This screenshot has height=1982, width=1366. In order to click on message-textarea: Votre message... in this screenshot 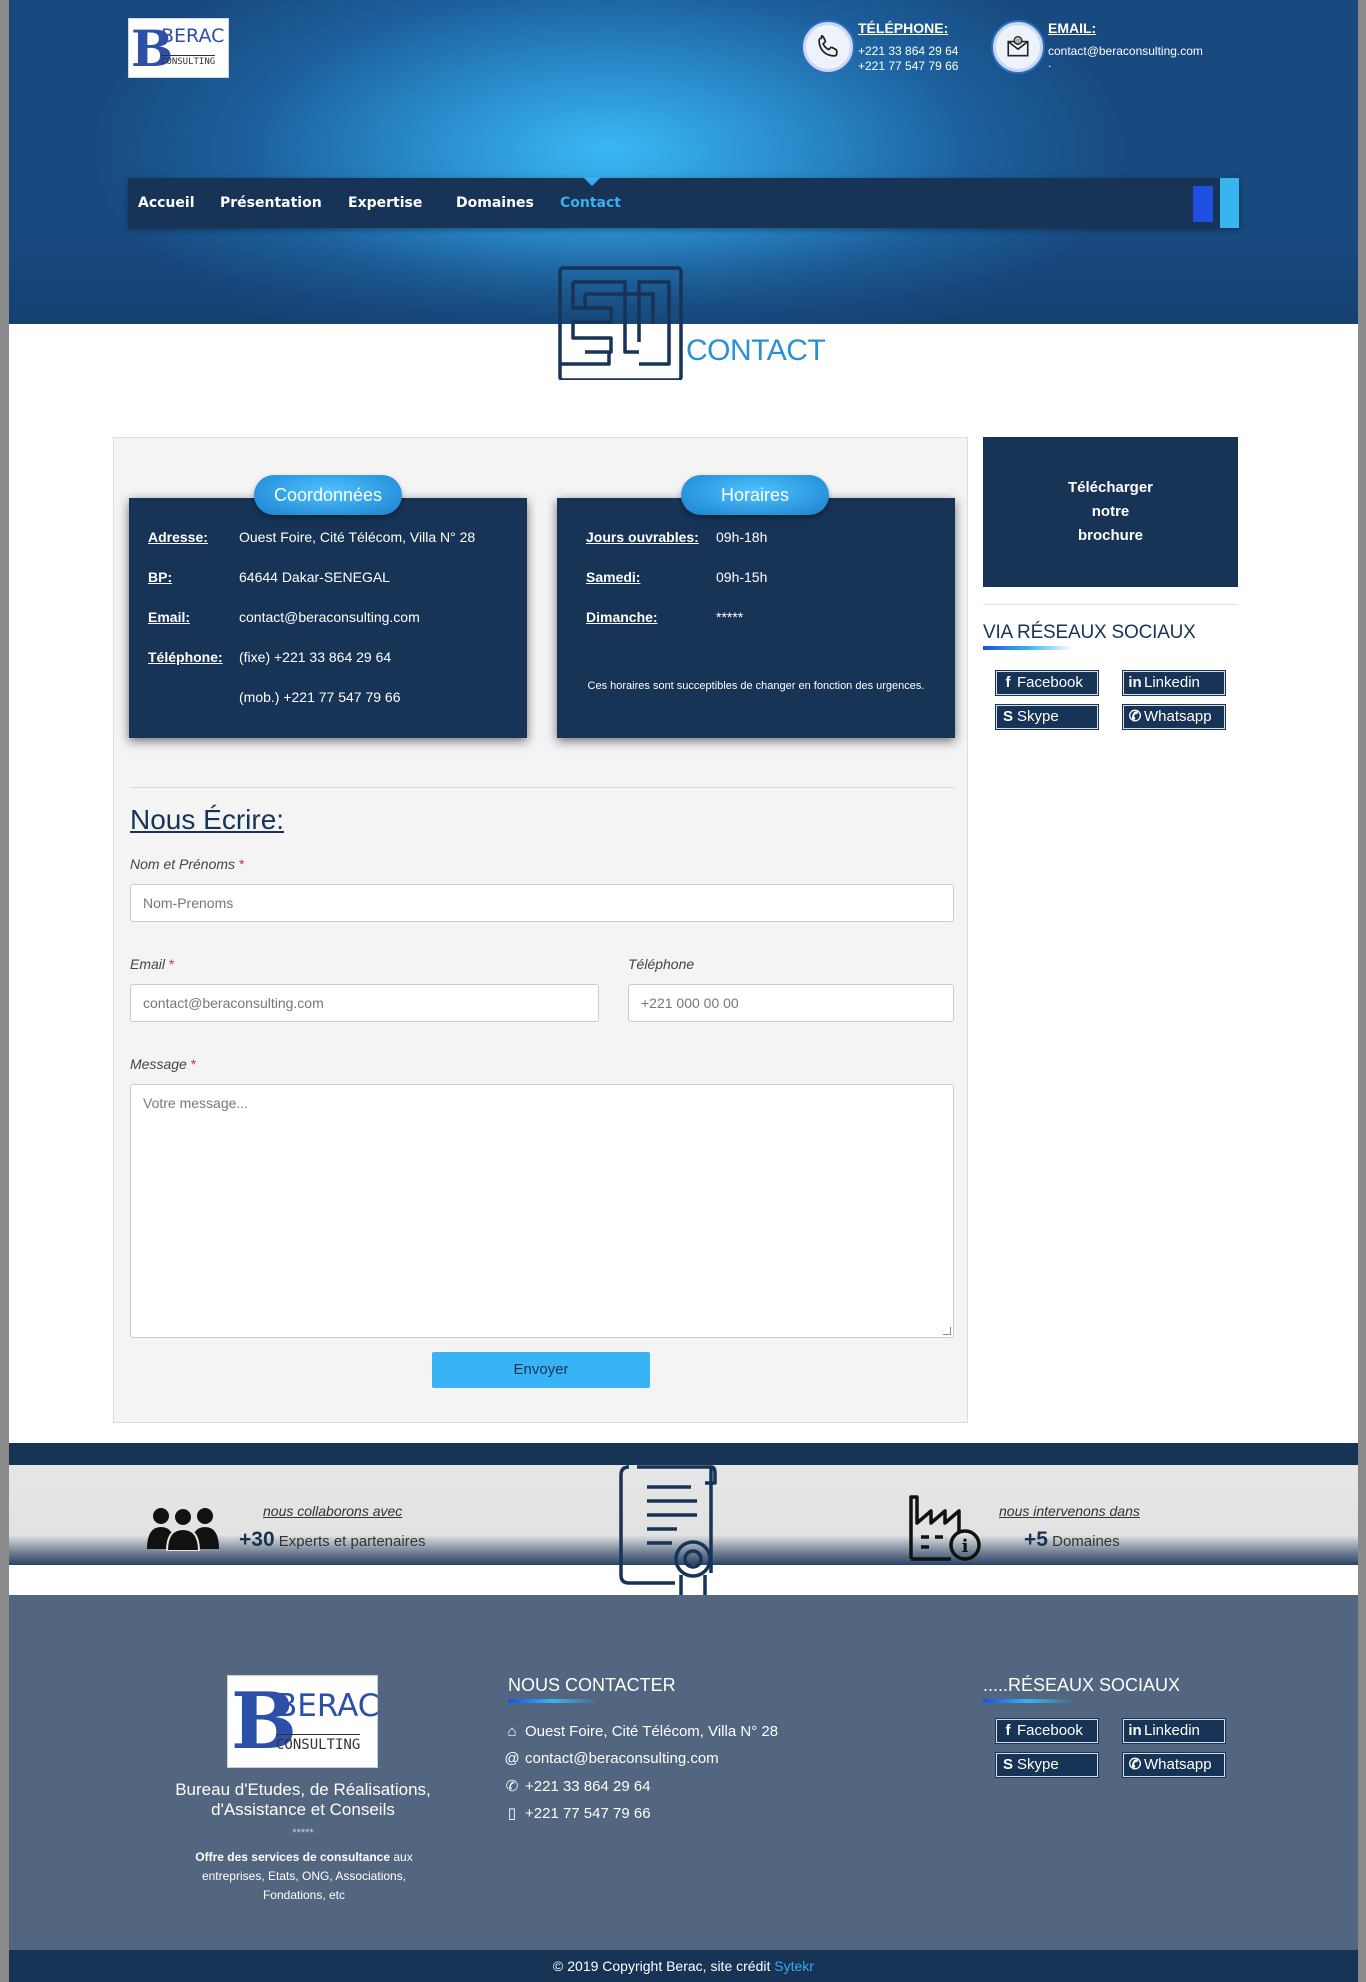, I will do `click(542, 1211)`.